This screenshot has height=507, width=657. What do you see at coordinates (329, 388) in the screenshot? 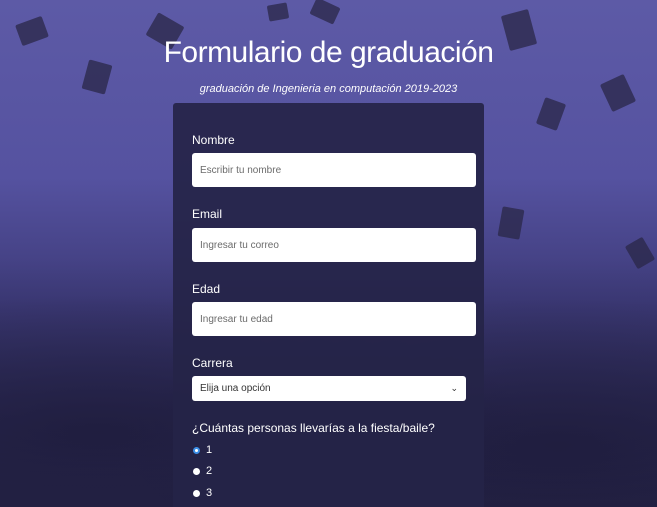
I see `career-select: Elija una opción ⌄` at bounding box center [329, 388].